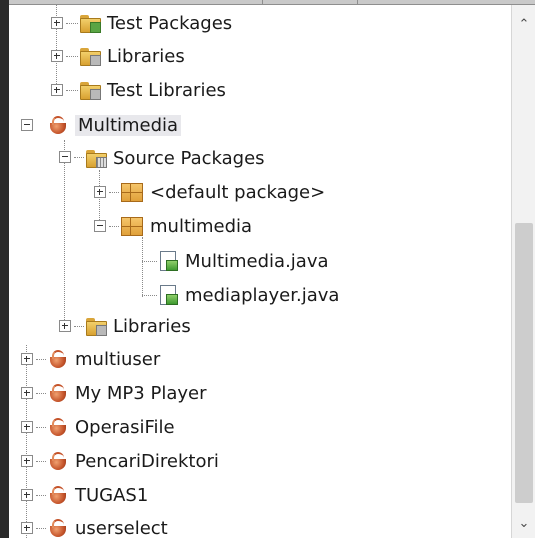 The image size is (535, 542). I want to click on tree-node-pencaridirektori-project: PencariDirektori, so click(133, 461).